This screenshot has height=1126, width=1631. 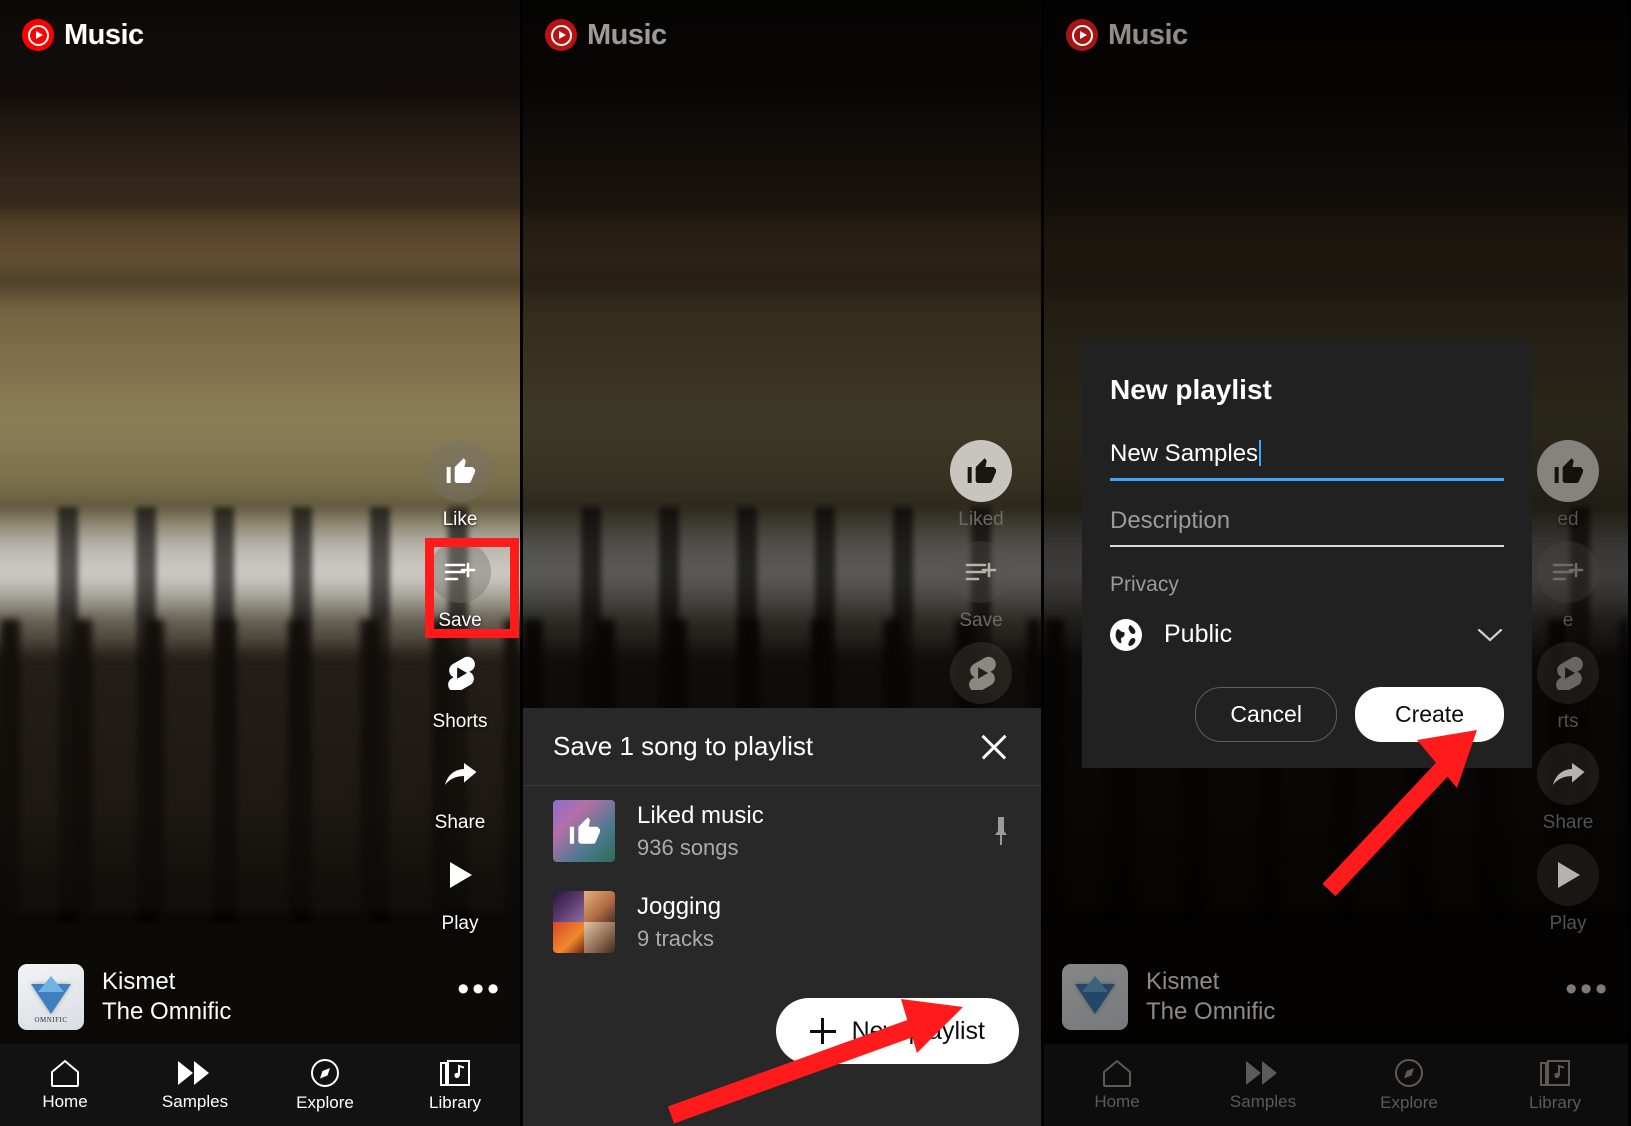 I want to click on share-label: Share, so click(x=460, y=822).